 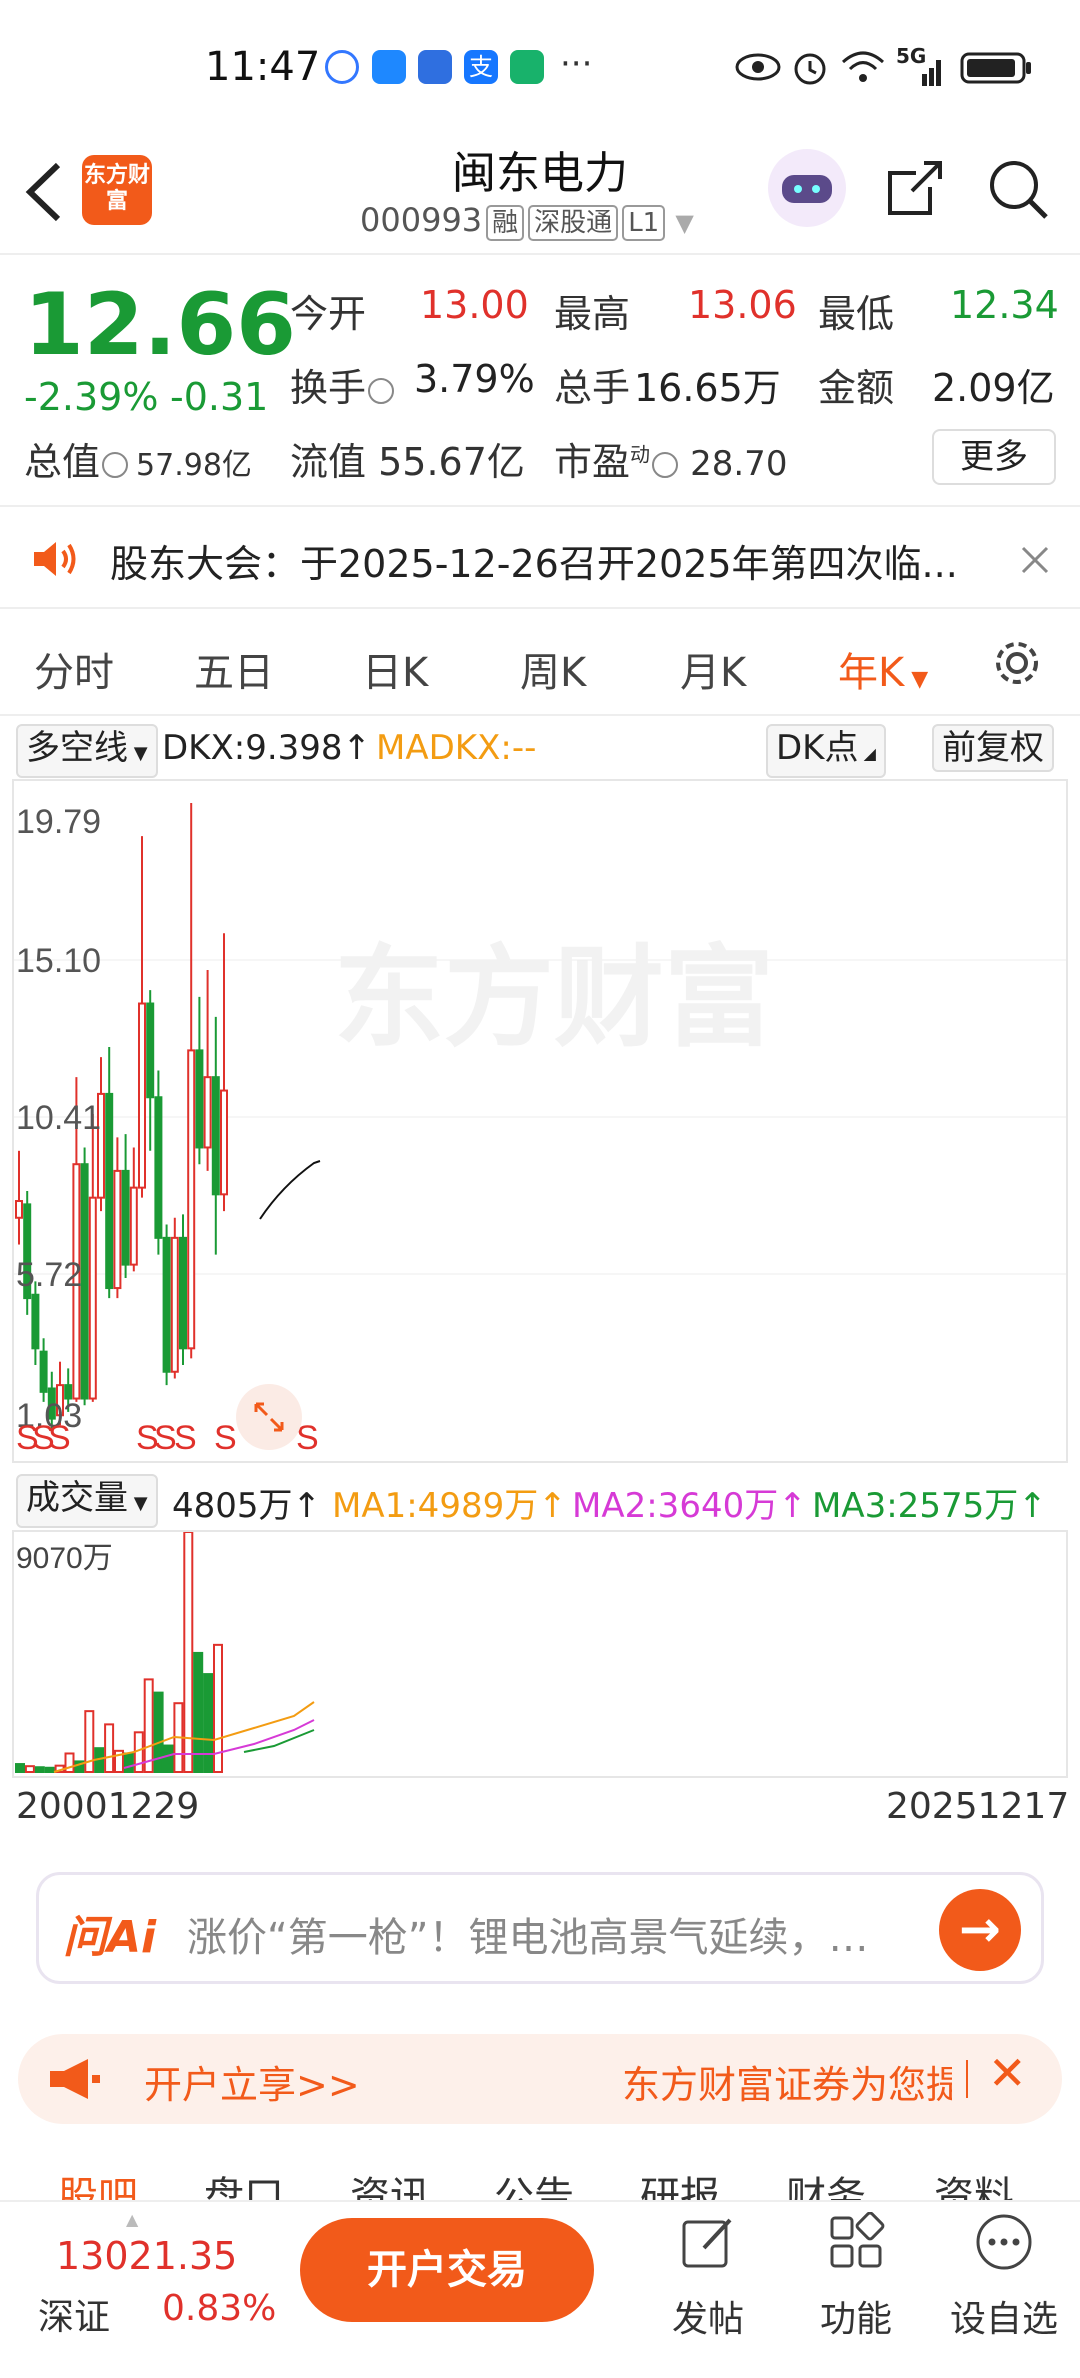 I want to click on ma3-line, so click(x=279, y=1741).